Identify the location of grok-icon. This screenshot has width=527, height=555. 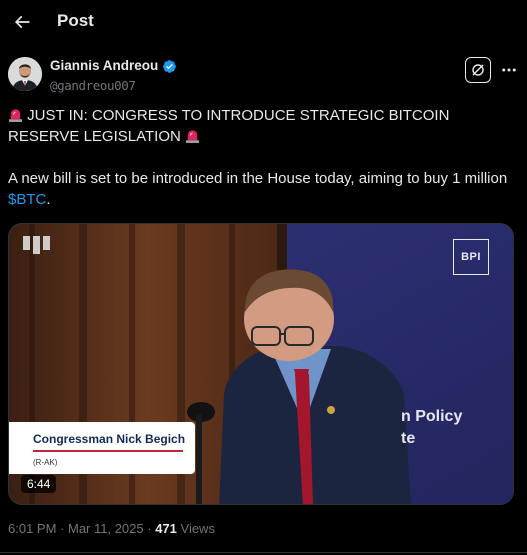
(478, 70).